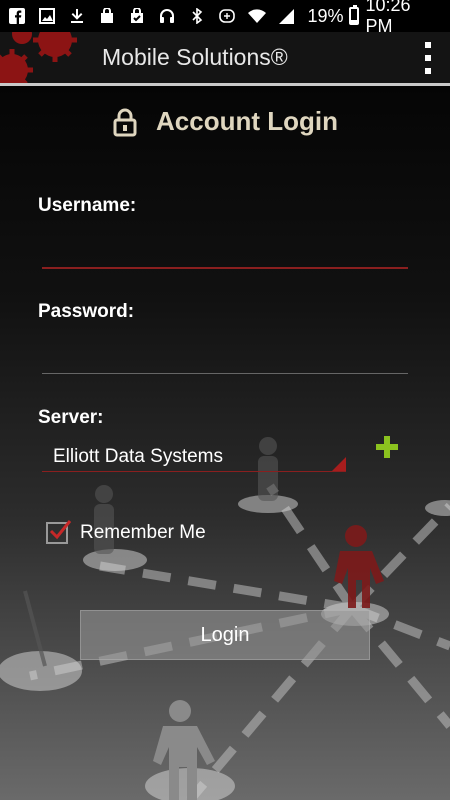 The image size is (450, 800). I want to click on remember-me-checkbox: Remember Me, so click(126, 532).